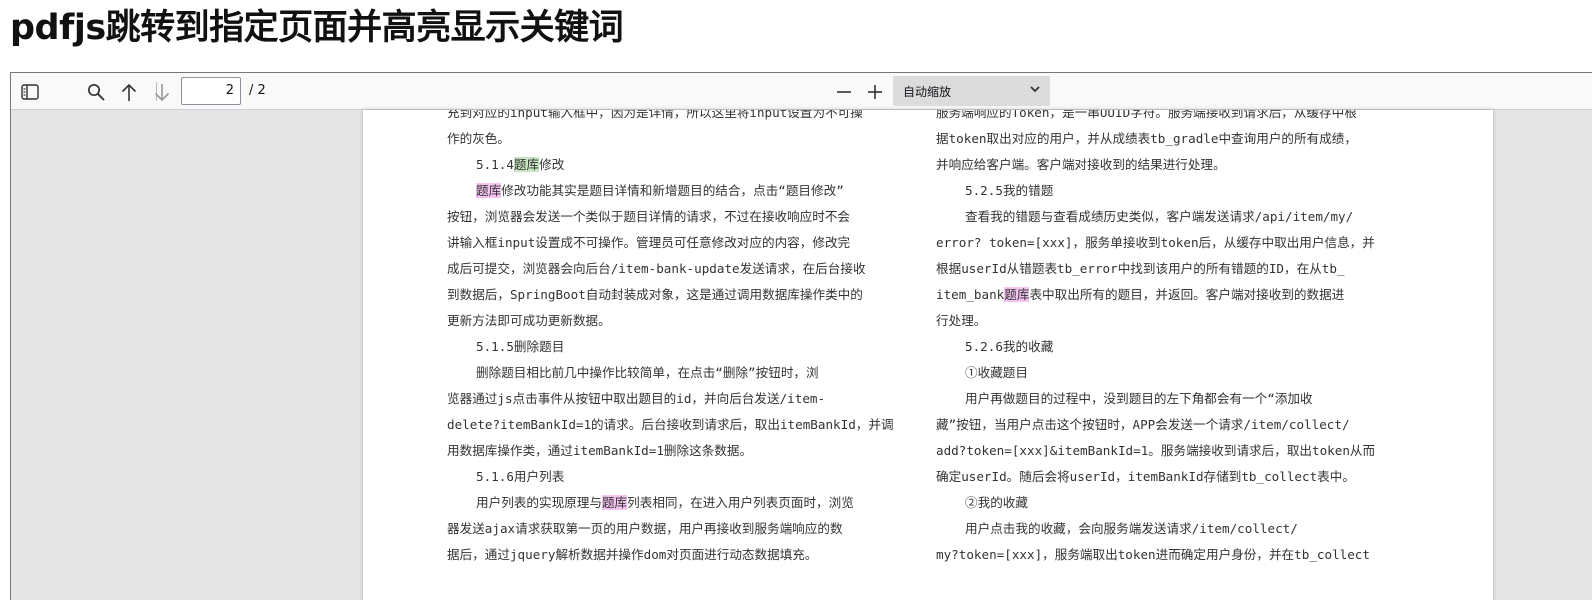 This screenshot has height=600, width=1592. I want to click on arrow-down-icon, so click(162, 92).